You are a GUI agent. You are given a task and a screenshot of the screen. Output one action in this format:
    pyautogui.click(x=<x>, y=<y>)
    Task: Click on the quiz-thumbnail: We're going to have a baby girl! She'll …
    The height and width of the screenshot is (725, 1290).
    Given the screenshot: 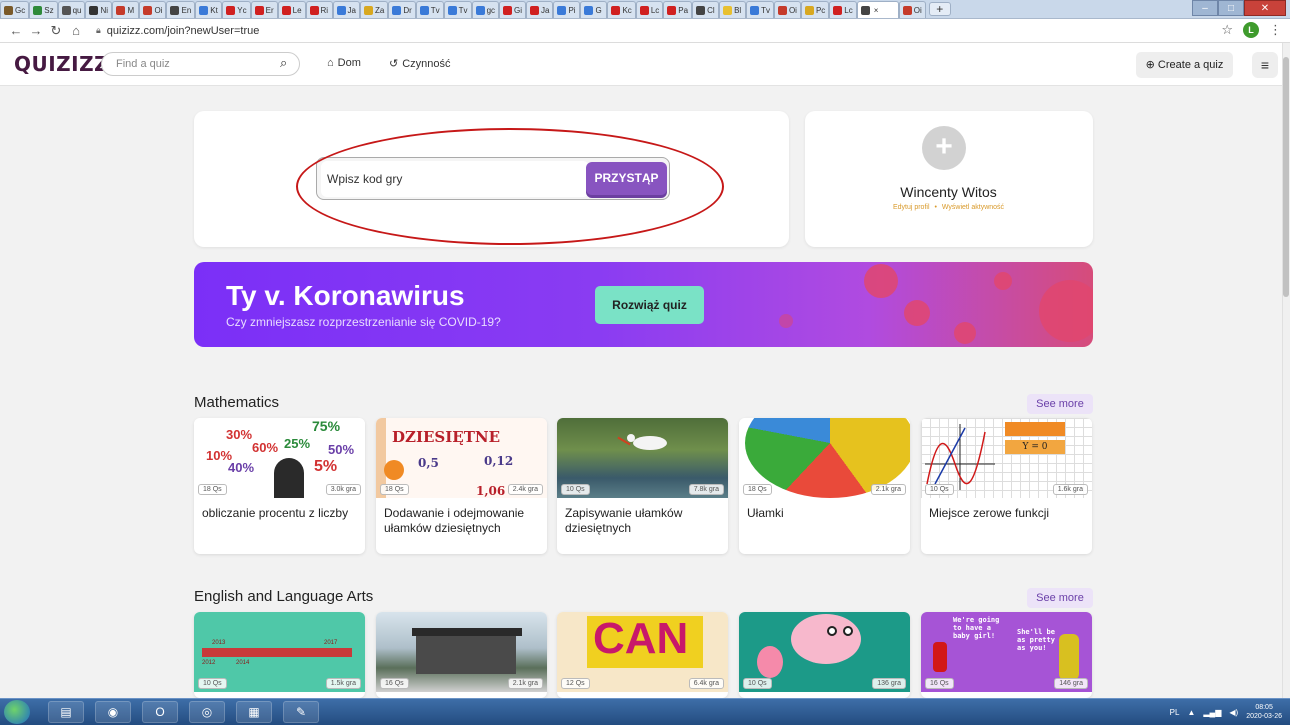 What is the action you would take?
    pyautogui.click(x=1006, y=652)
    